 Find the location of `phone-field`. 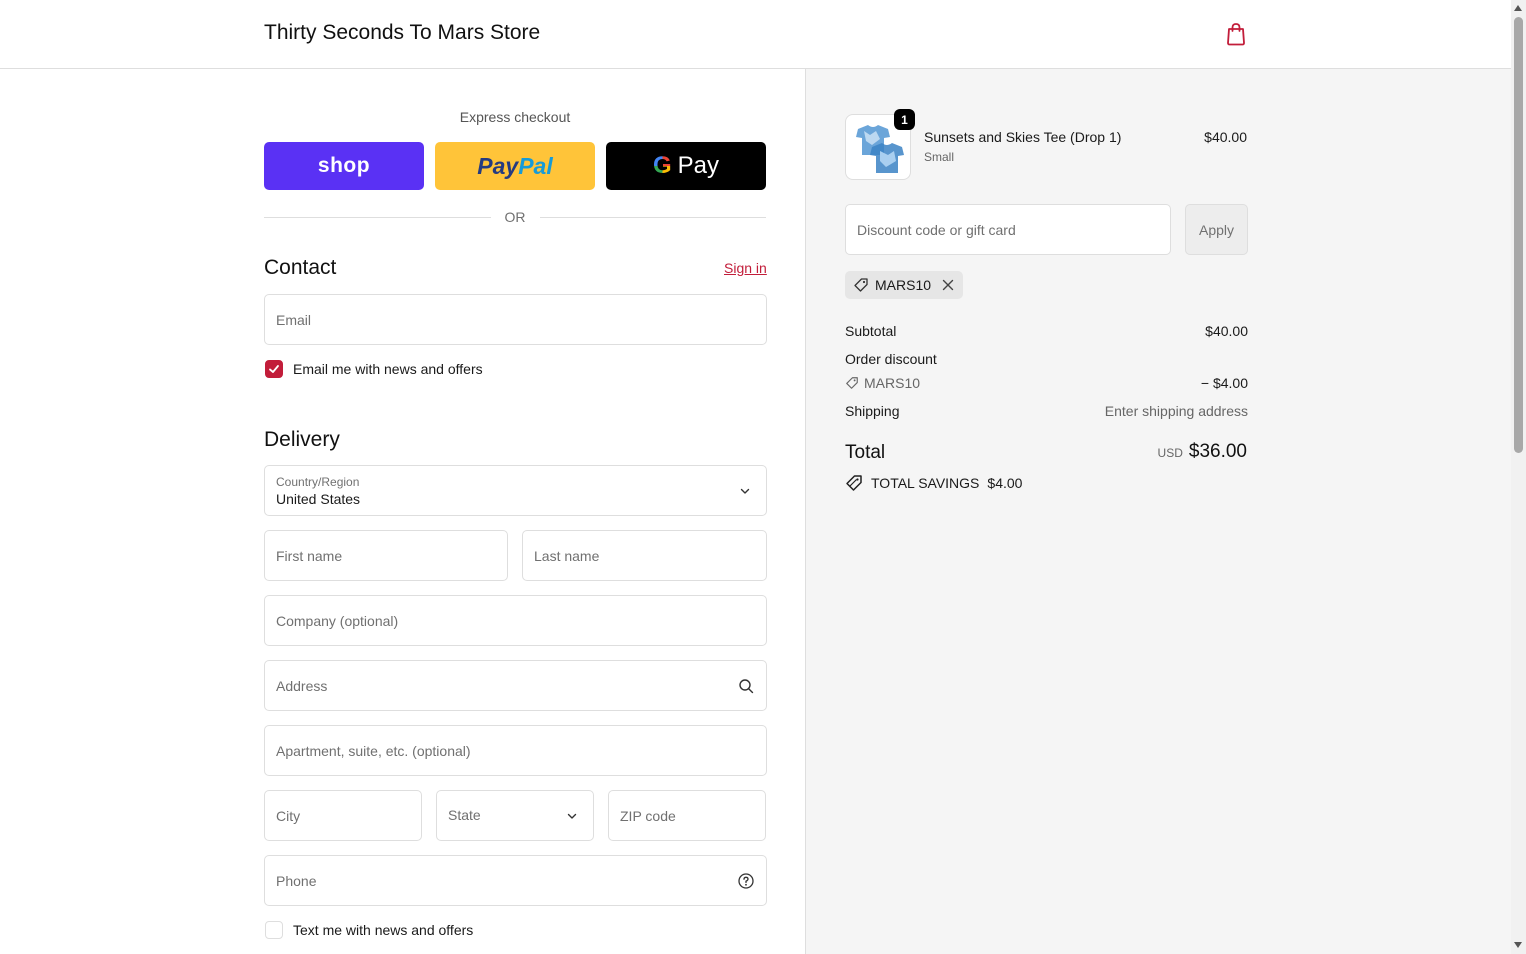

phone-field is located at coordinates (515, 880).